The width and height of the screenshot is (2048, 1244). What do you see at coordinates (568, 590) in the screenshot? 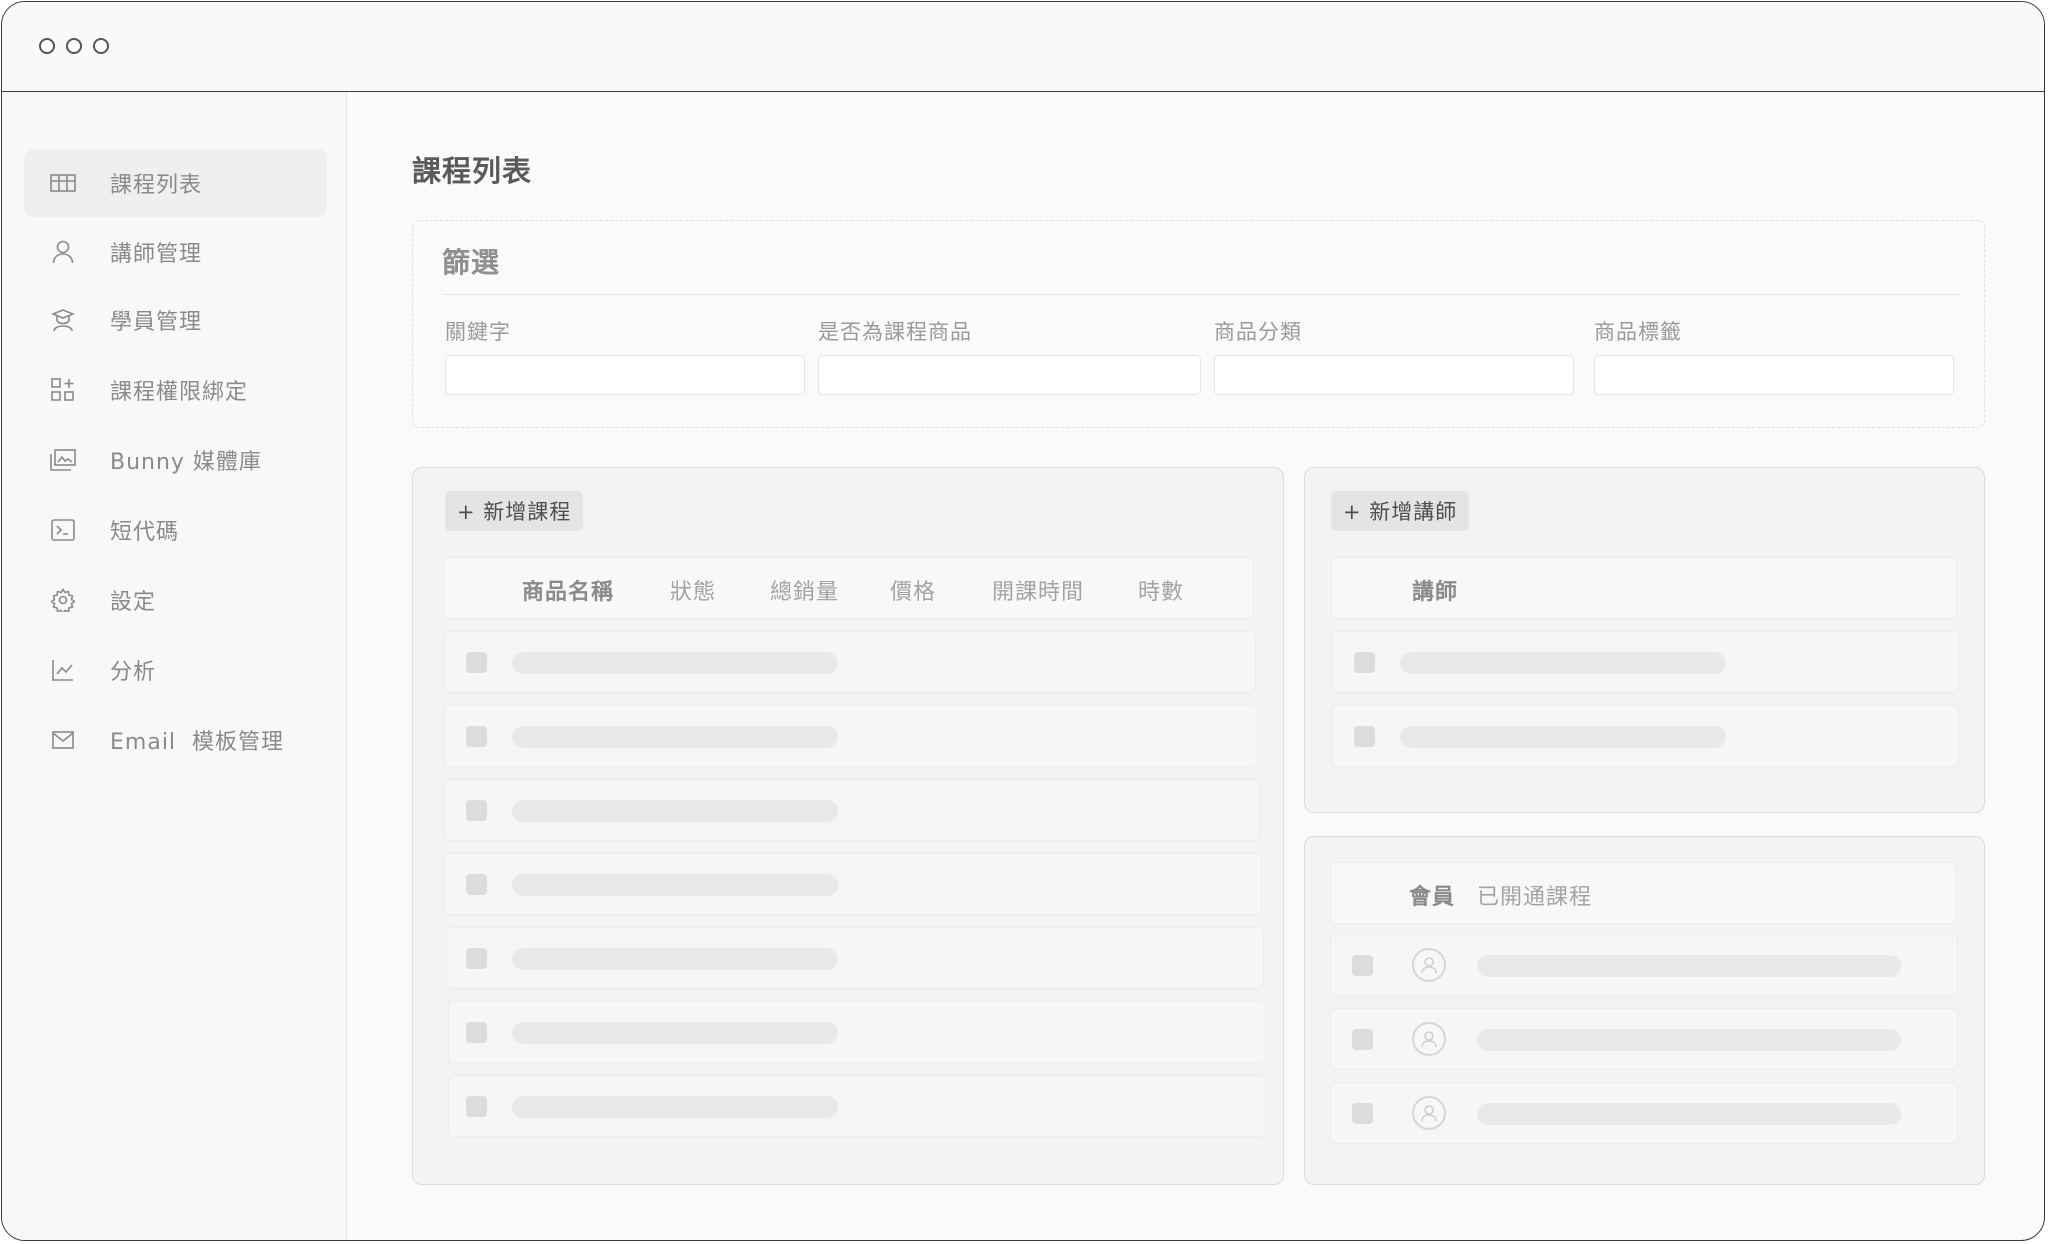
I see `column-product-name: 商品名稱` at bounding box center [568, 590].